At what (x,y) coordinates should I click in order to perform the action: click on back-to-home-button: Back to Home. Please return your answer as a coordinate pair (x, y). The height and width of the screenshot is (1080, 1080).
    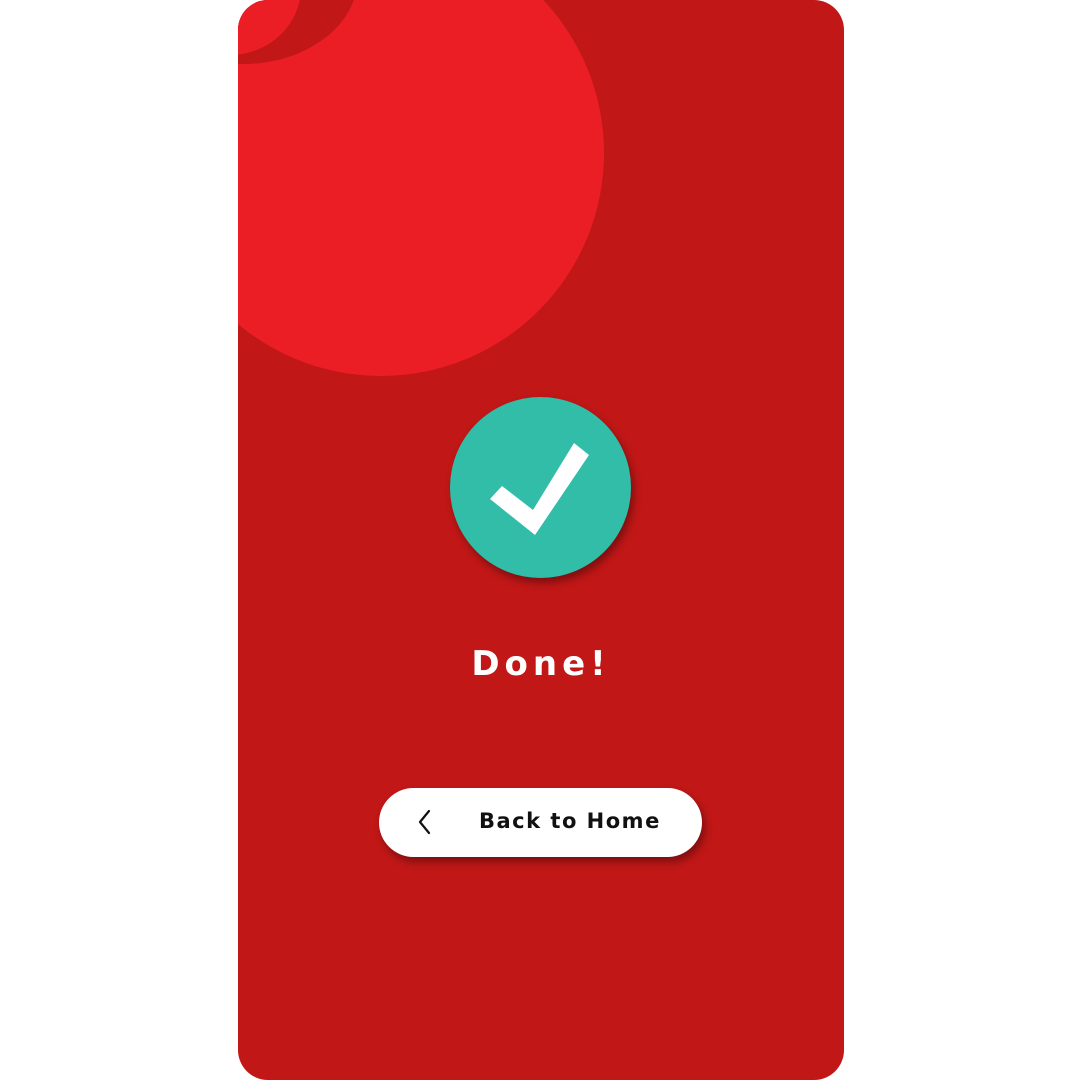
    Looking at the image, I should click on (540, 822).